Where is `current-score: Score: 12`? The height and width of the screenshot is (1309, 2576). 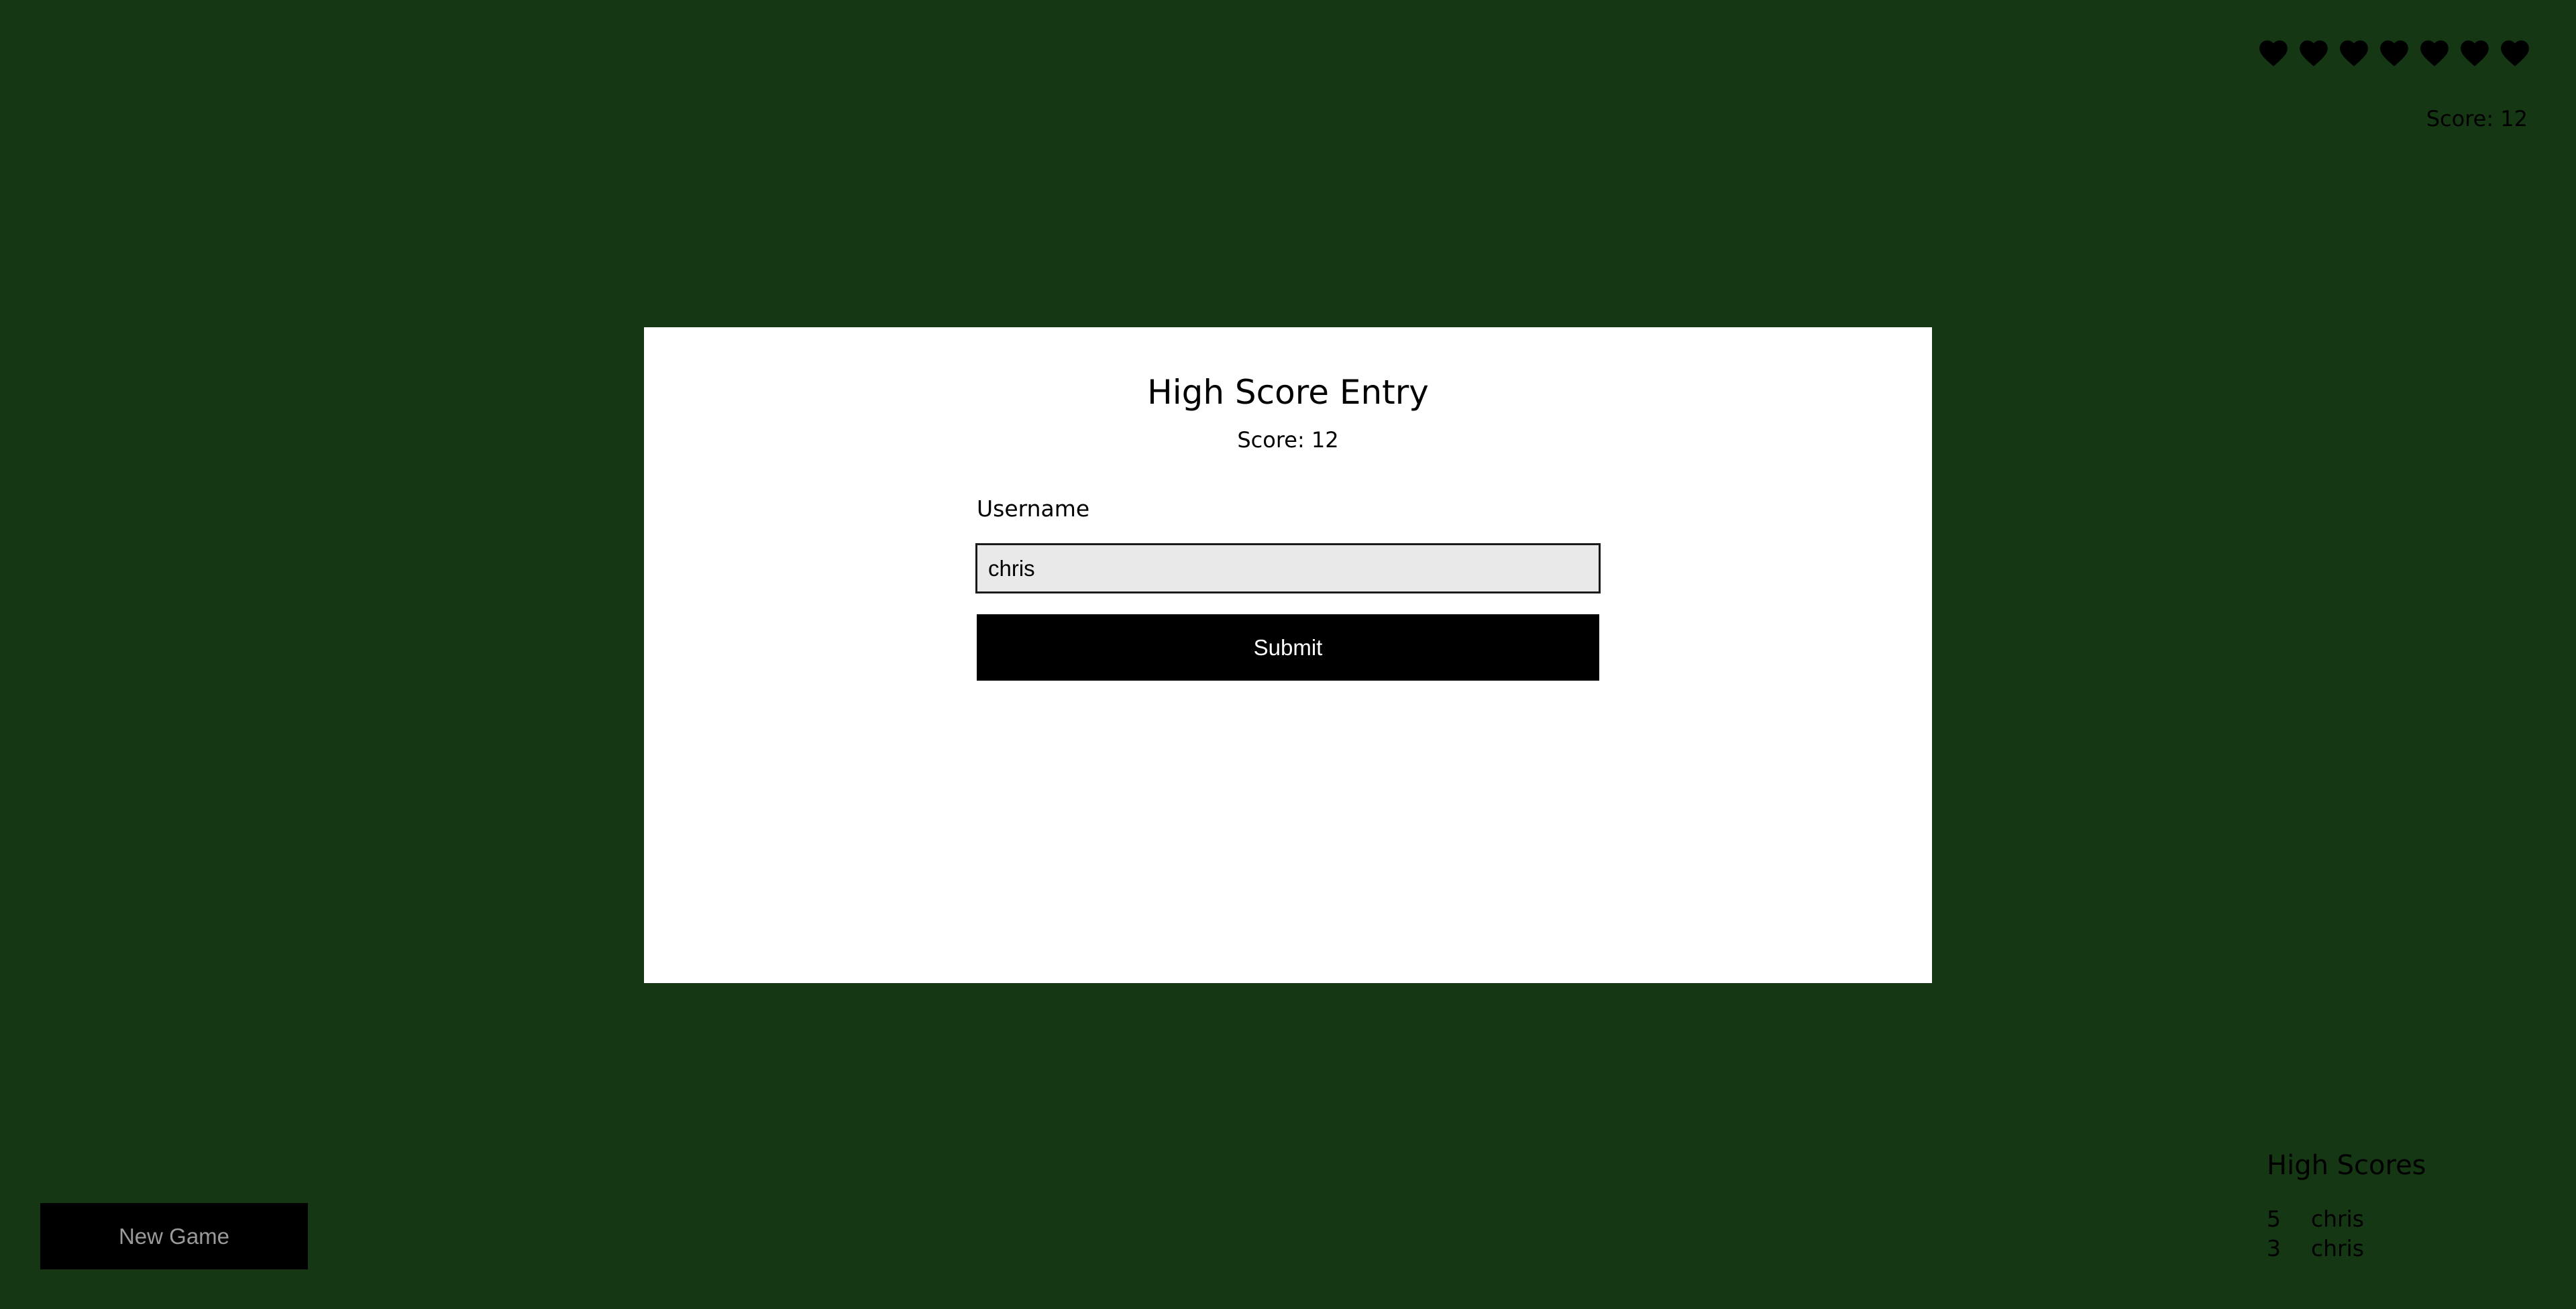
current-score: Score: 12 is located at coordinates (2477, 119).